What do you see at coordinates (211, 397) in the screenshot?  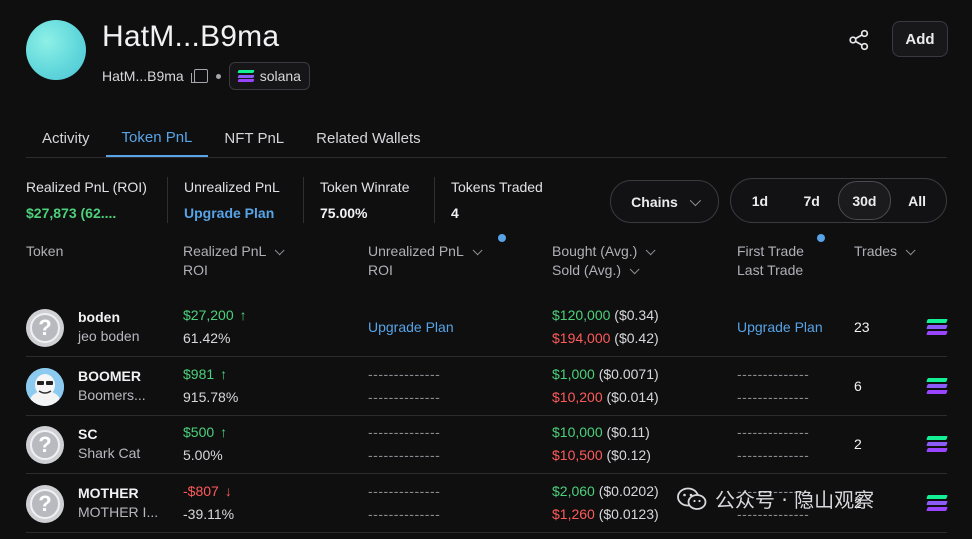 I see `roi-value: 915.78%` at bounding box center [211, 397].